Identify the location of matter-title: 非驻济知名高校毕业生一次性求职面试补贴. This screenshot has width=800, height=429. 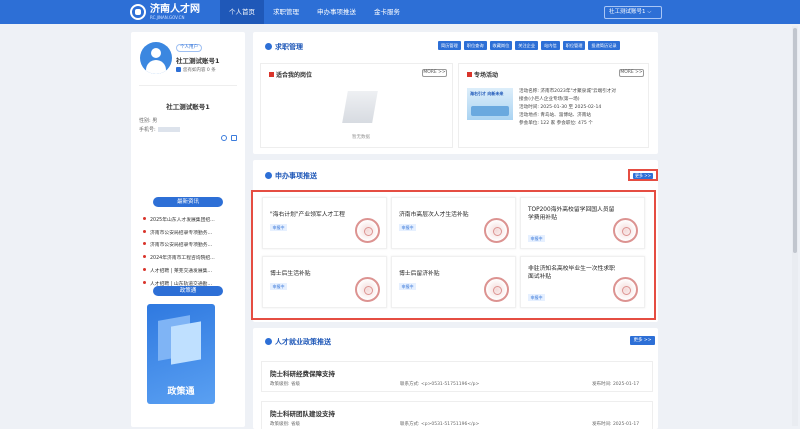
(571, 273).